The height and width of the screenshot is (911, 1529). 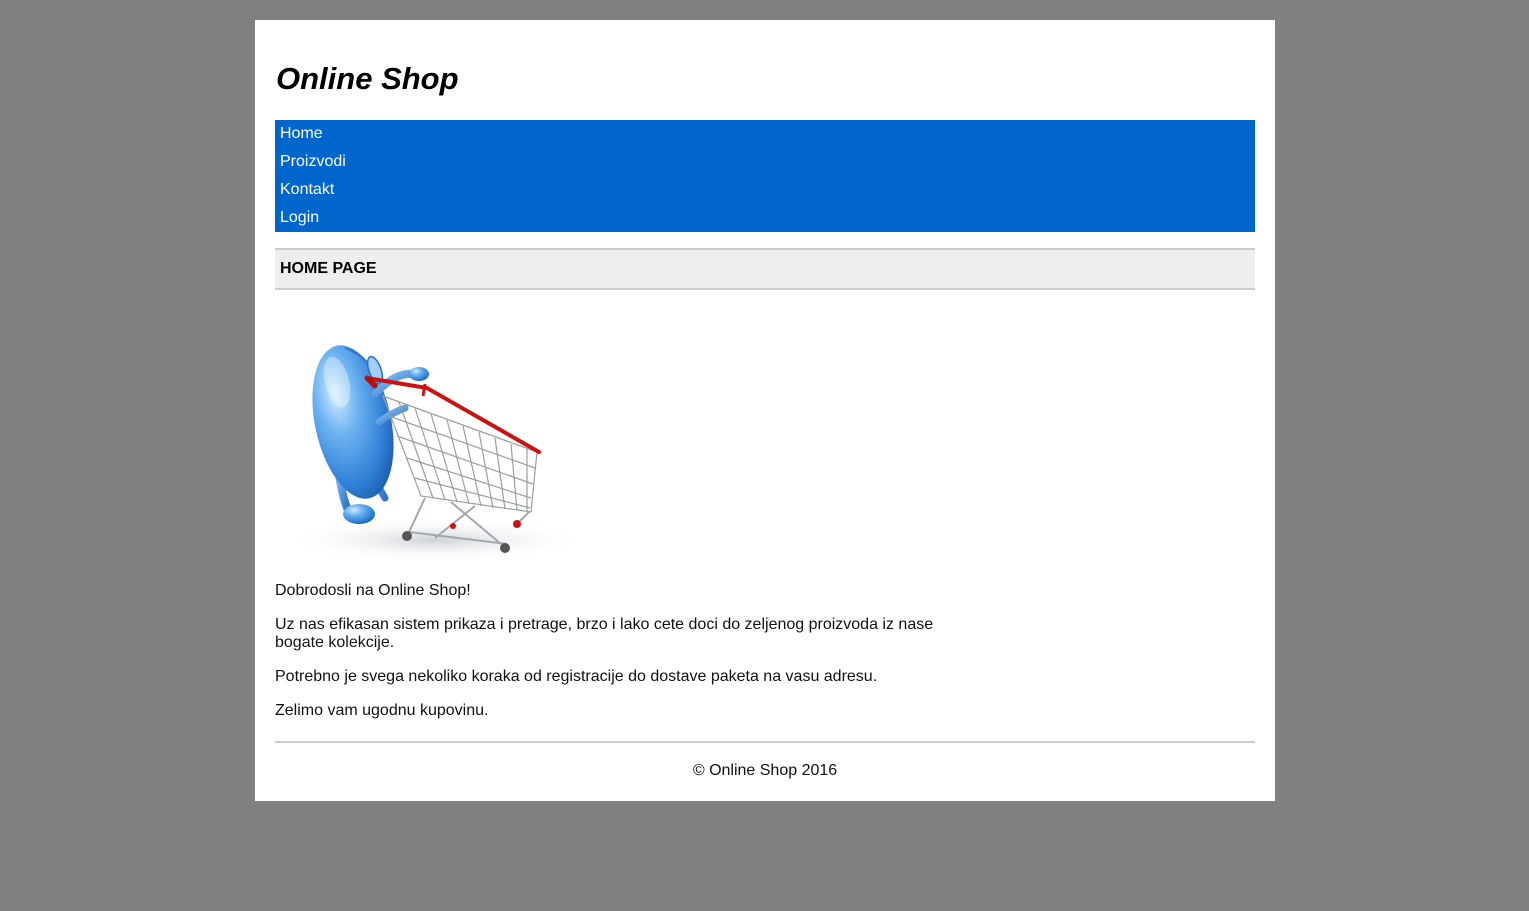 I want to click on main-nav: Home Proizvodi Kontakt Login, so click(x=765, y=176).